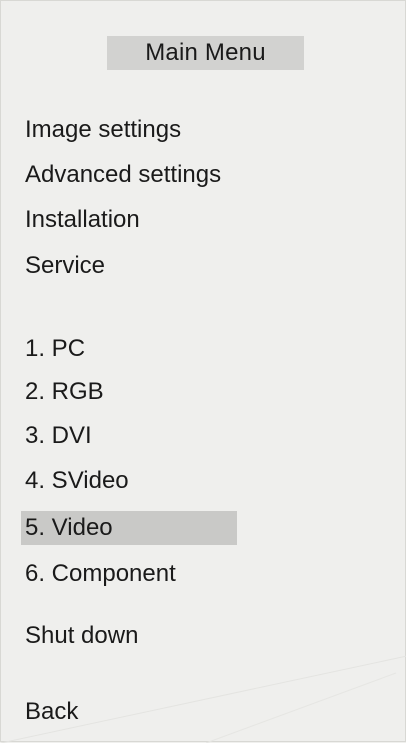 The width and height of the screenshot is (406, 743). I want to click on source-item-rgb: 2. RGB, so click(64, 392).